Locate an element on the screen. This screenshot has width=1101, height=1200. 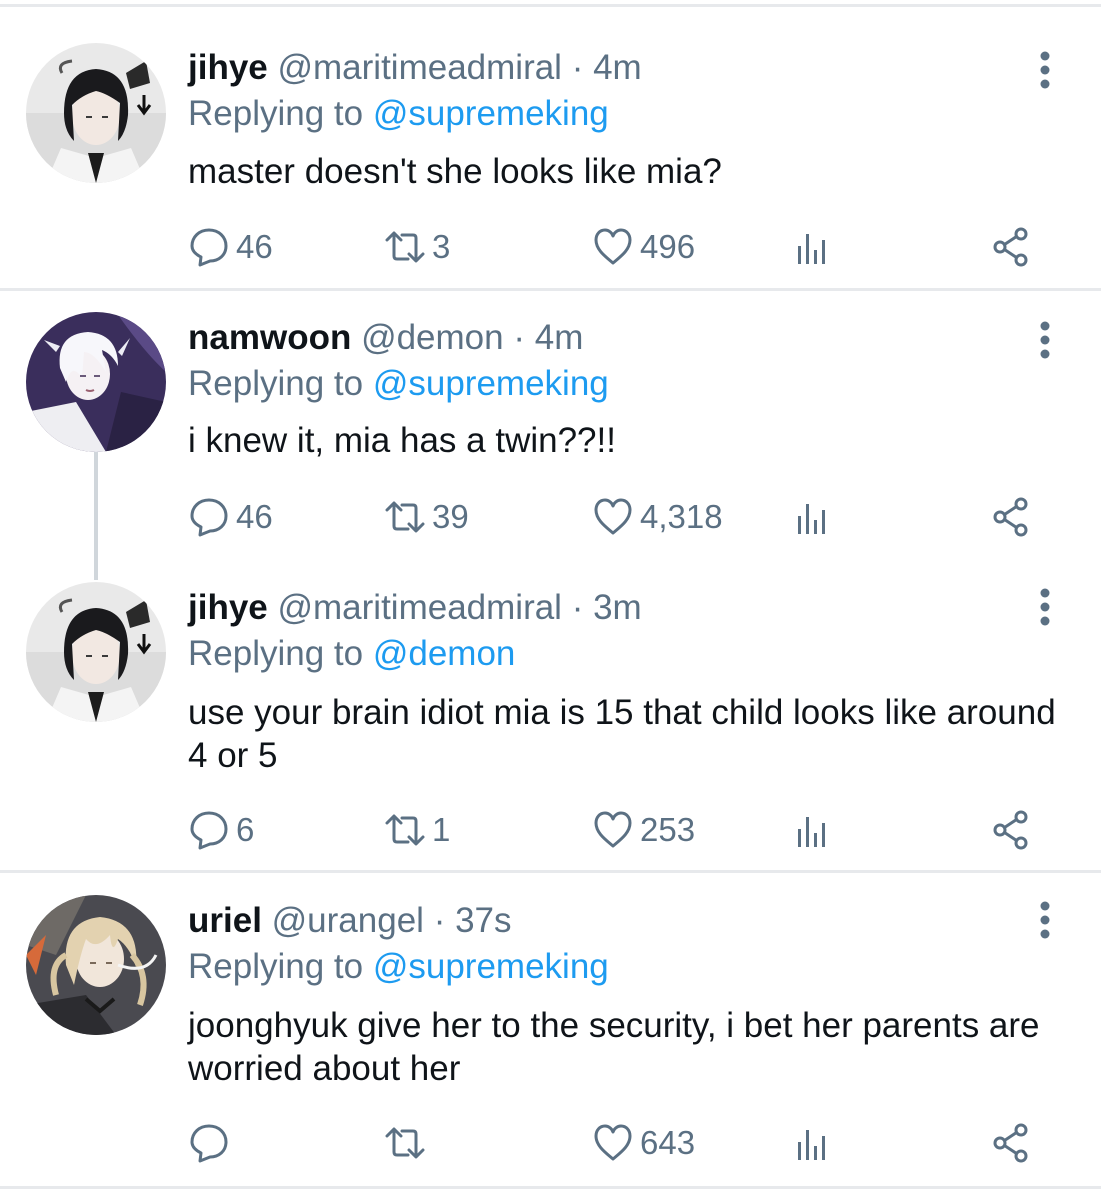
timestamp: 37s is located at coordinates (483, 920).